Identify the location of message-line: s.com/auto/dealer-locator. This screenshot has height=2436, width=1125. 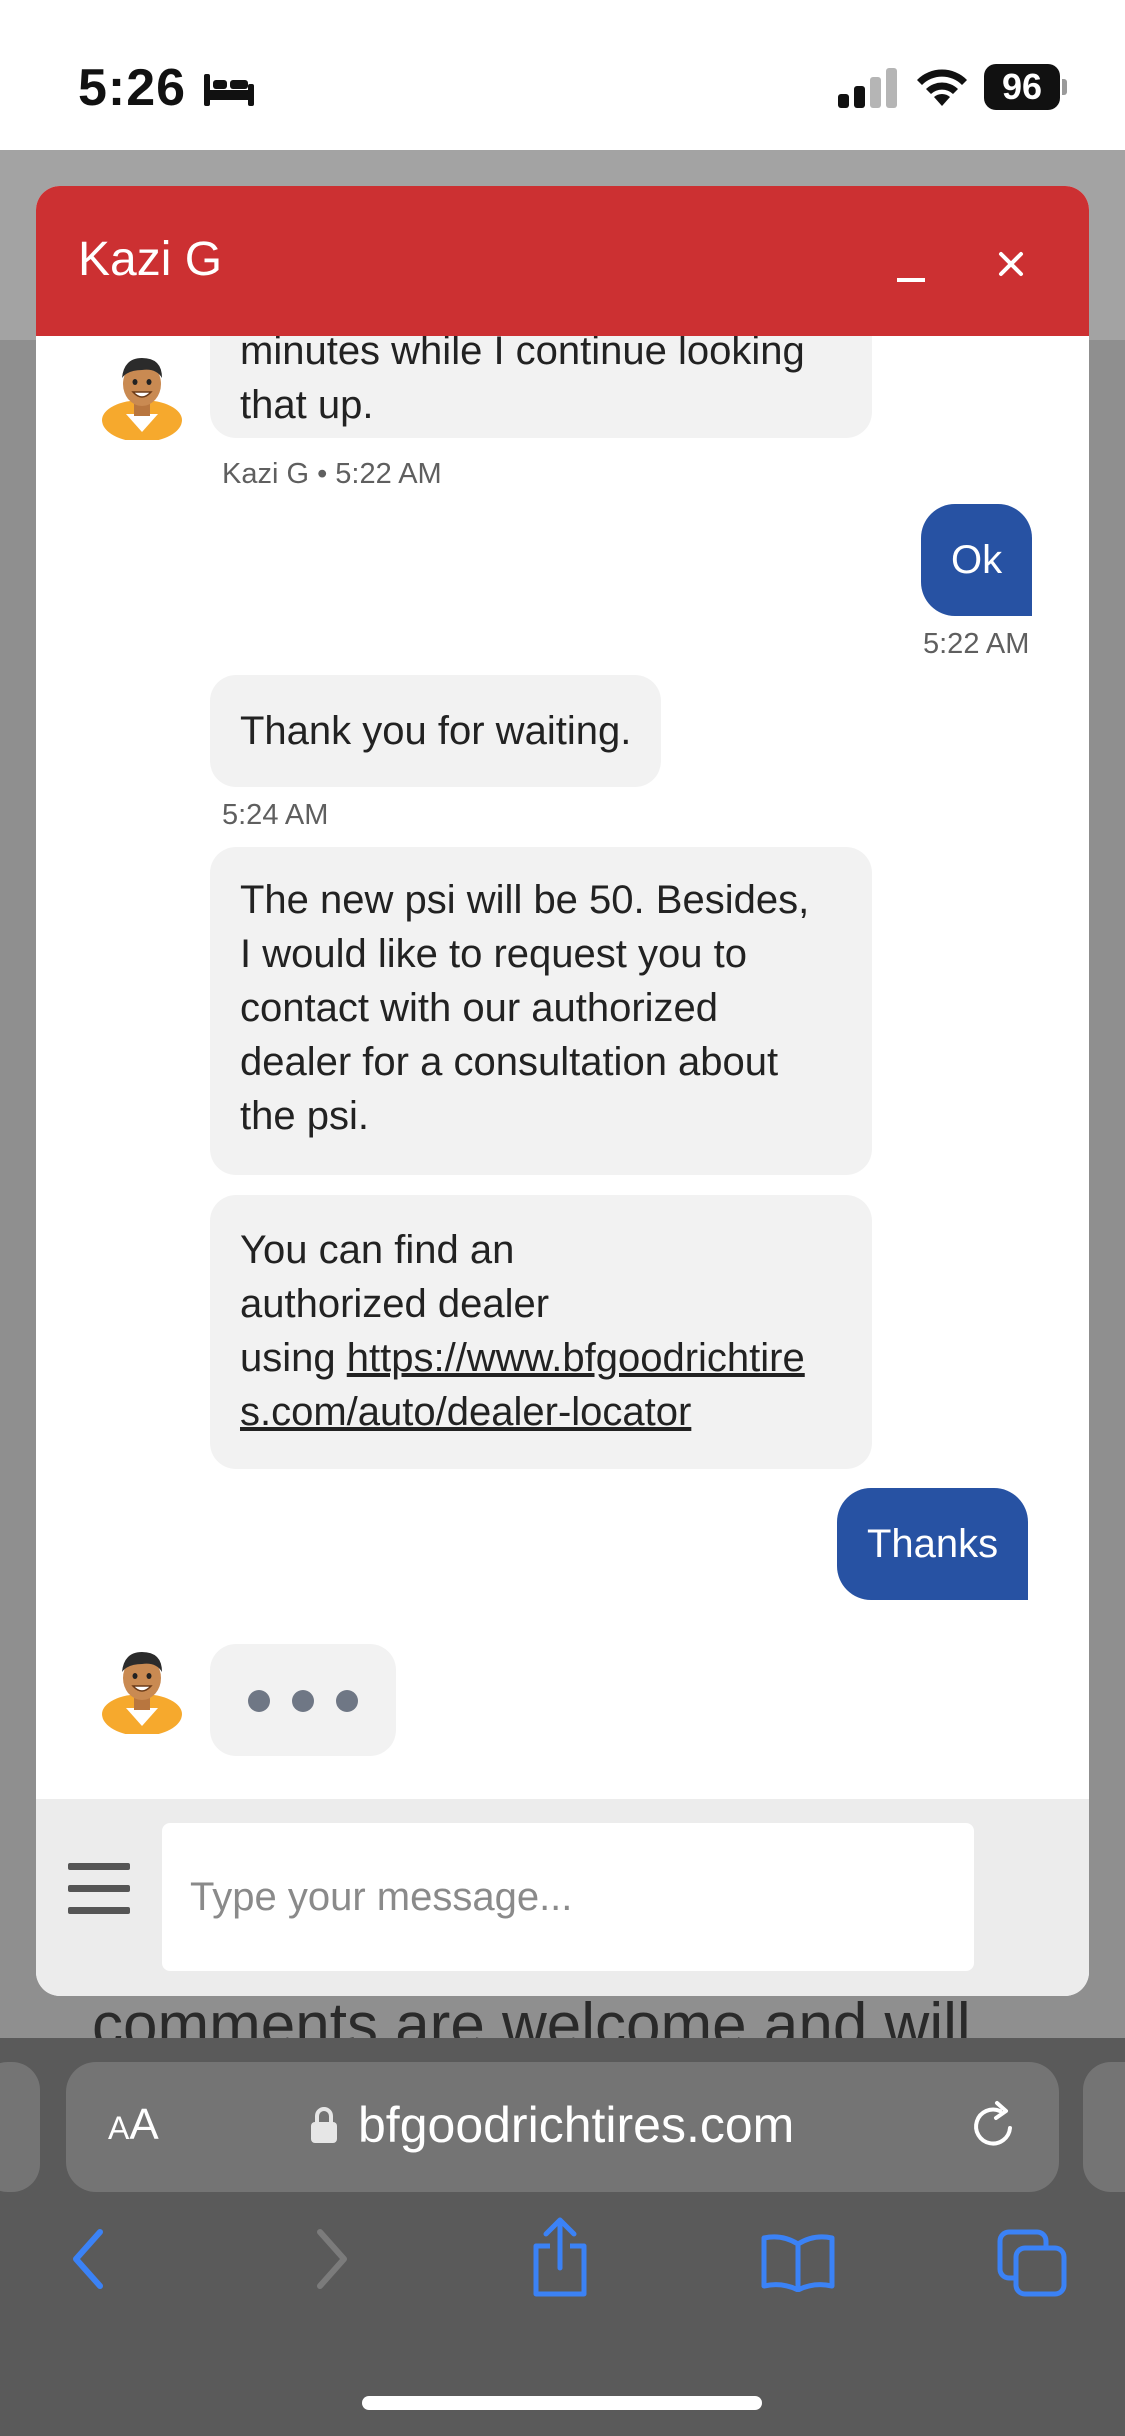
(541, 1412).